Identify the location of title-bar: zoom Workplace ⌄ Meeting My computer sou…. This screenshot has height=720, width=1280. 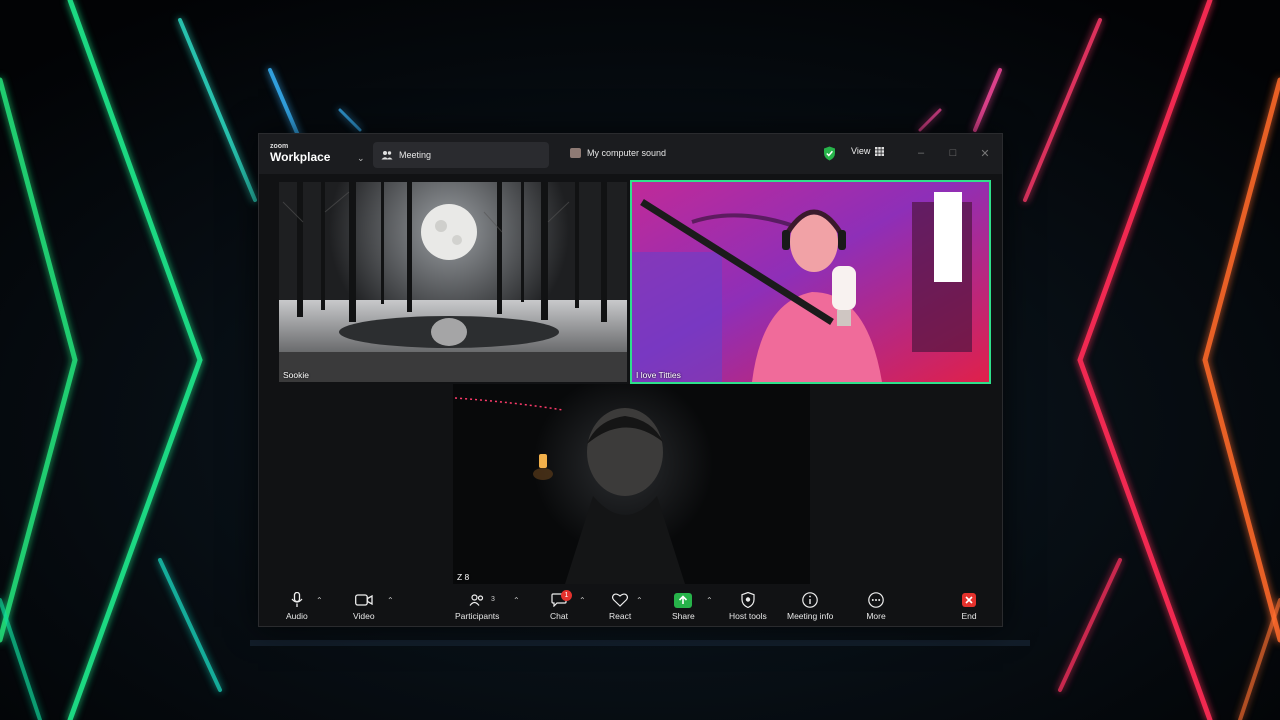
(630, 154).